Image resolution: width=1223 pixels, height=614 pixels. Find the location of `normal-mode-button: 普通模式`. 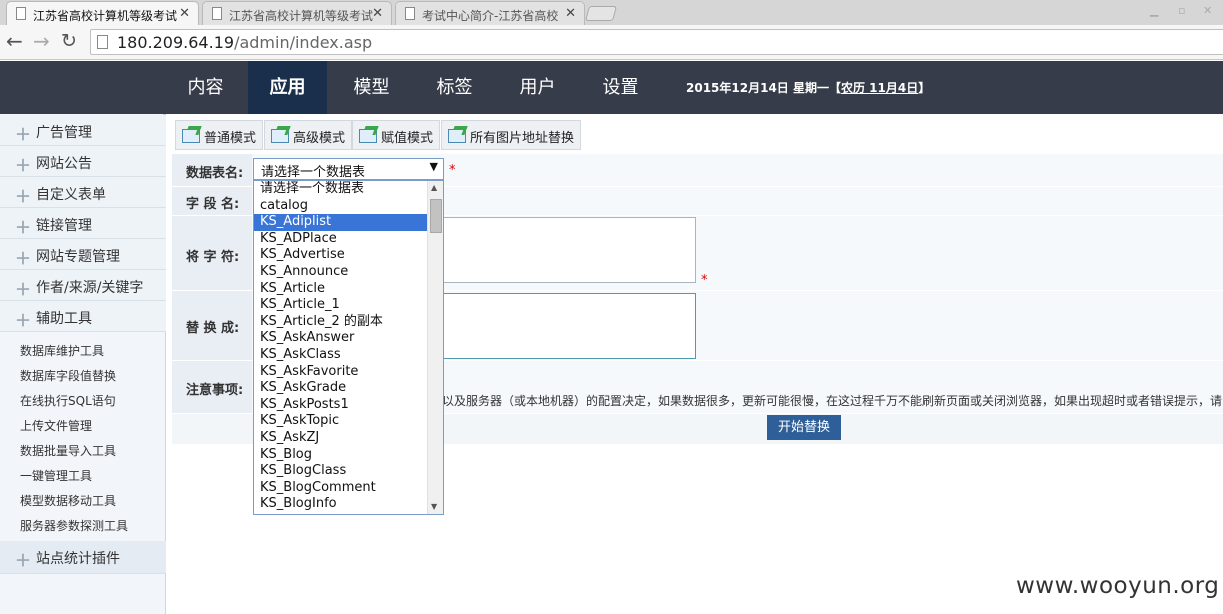

normal-mode-button: 普通模式 is located at coordinates (219, 135).